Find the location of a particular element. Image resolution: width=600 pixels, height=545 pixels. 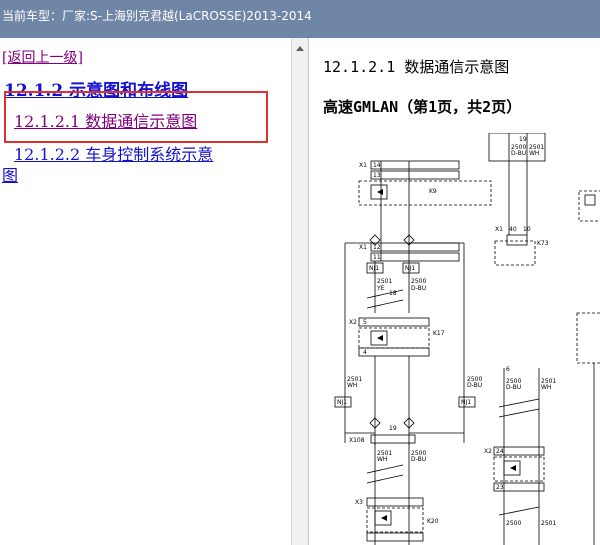

active-item-link: 12.1.2.1 数据通信示意图 is located at coordinates (105, 120).